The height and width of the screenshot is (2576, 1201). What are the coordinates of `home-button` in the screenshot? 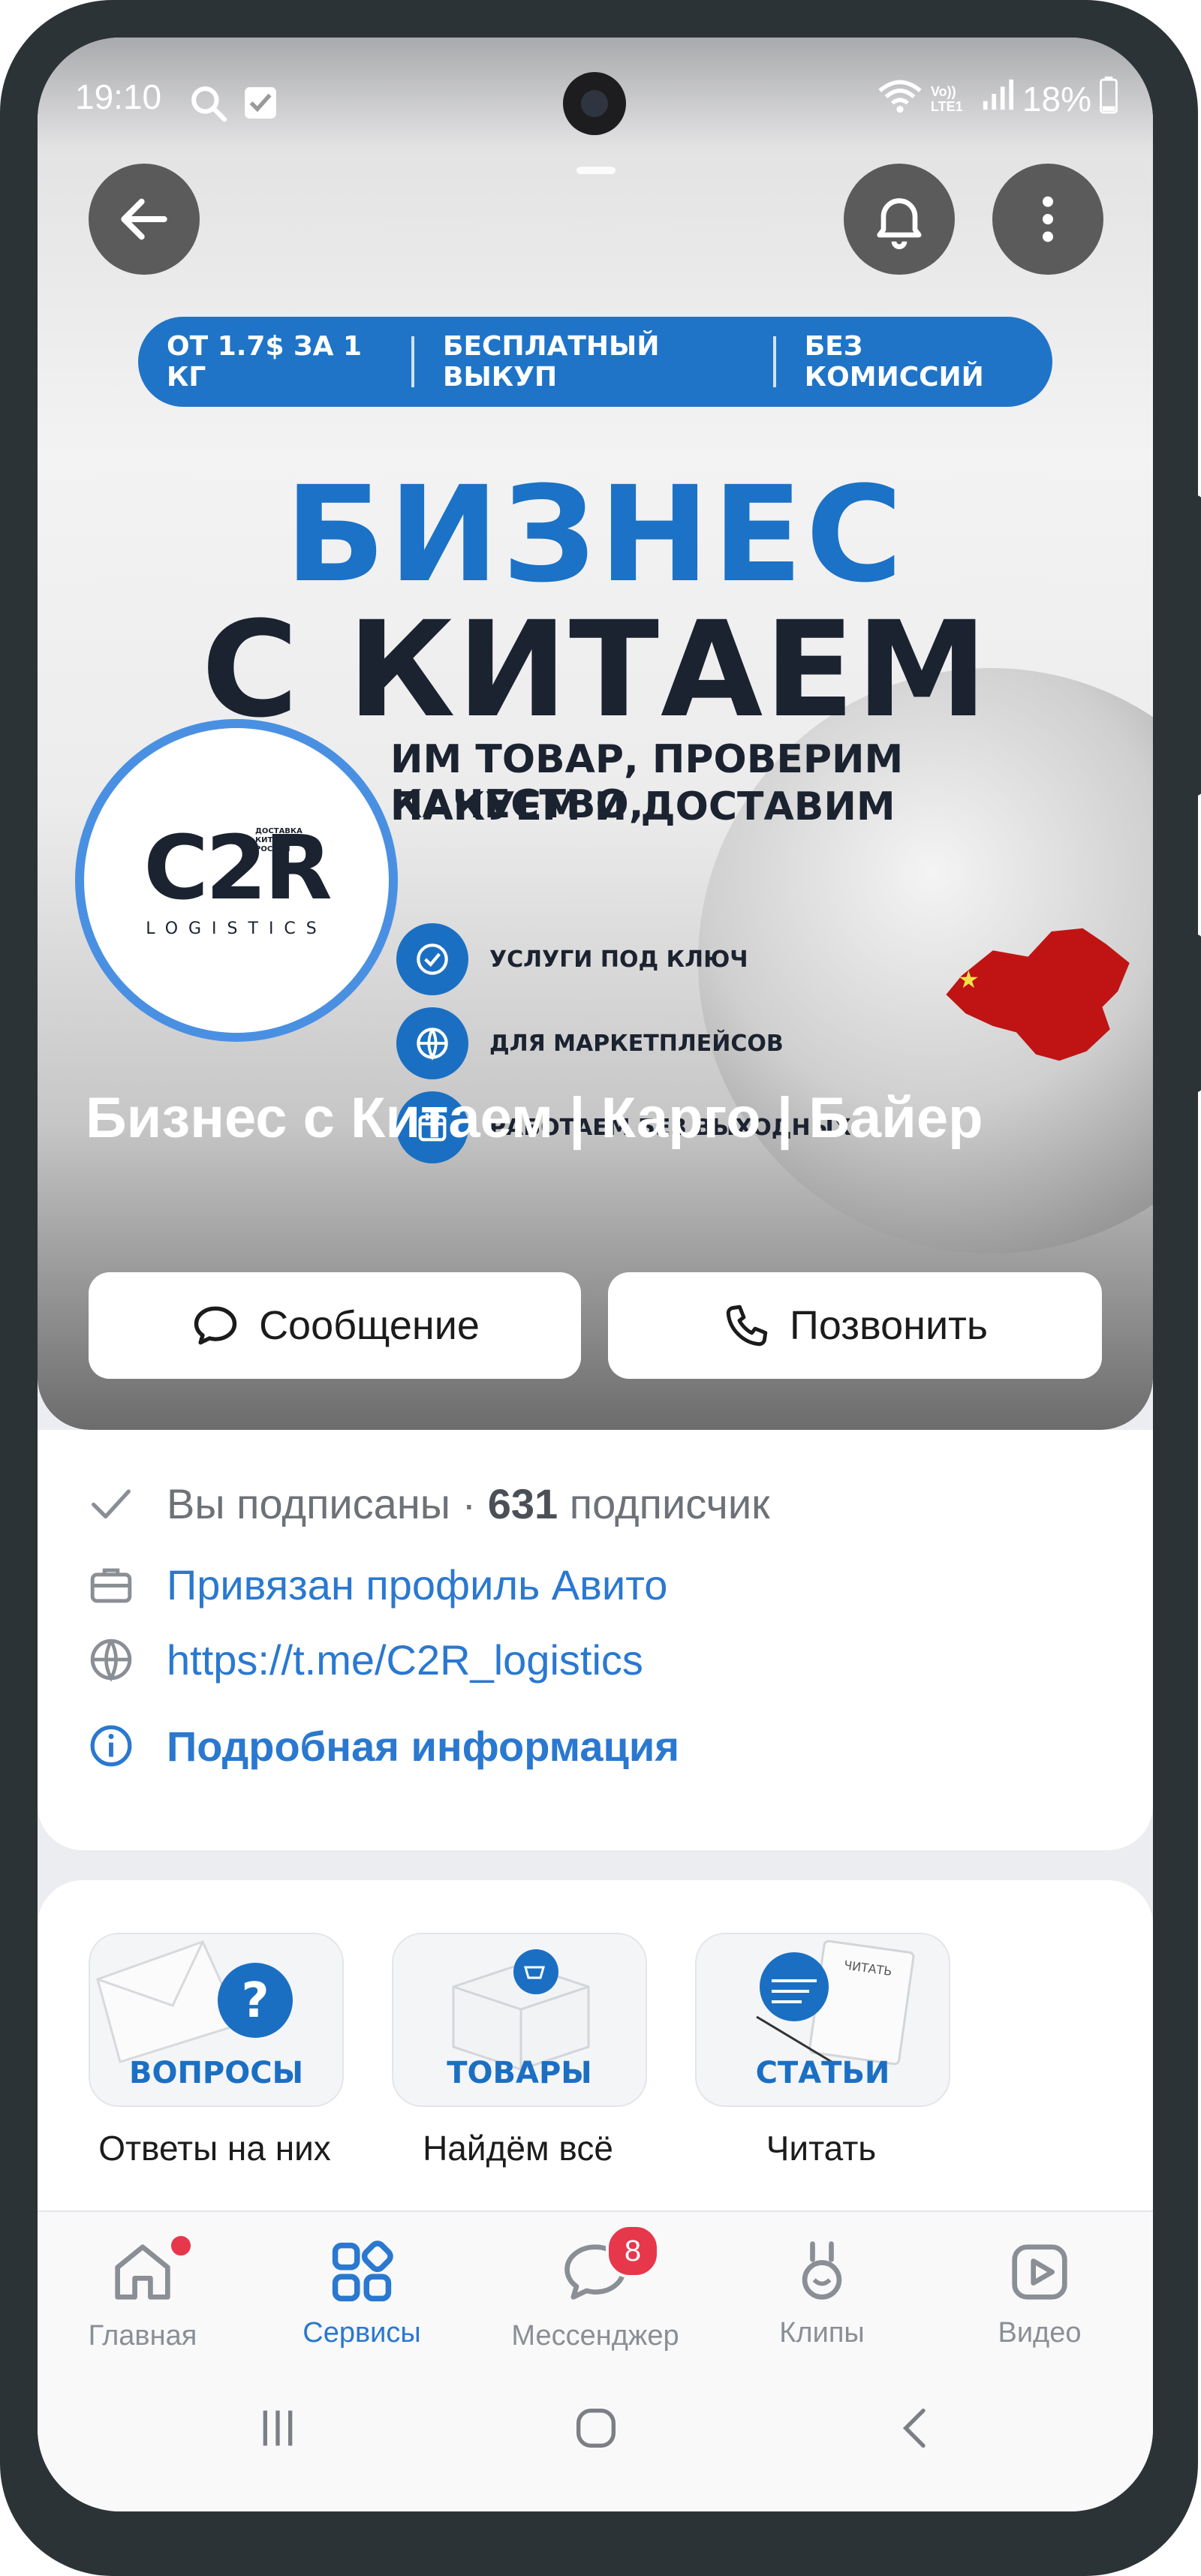 It's located at (596, 2429).